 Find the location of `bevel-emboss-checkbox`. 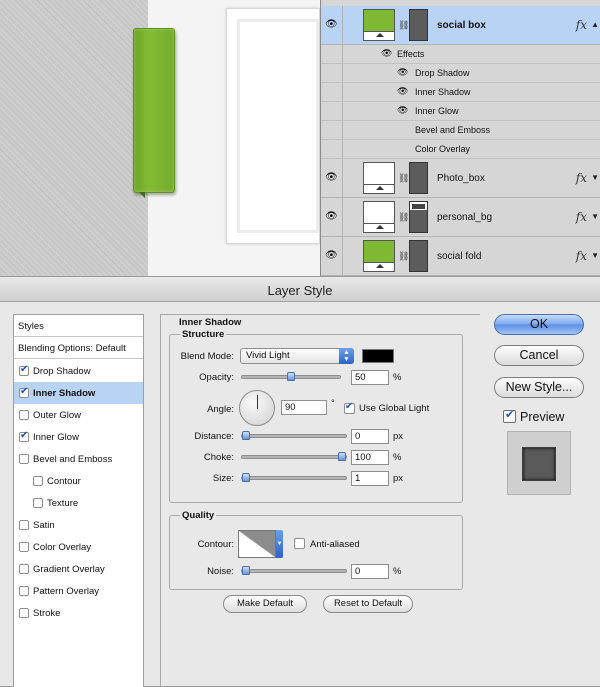

bevel-emboss-checkbox is located at coordinates (24, 459).